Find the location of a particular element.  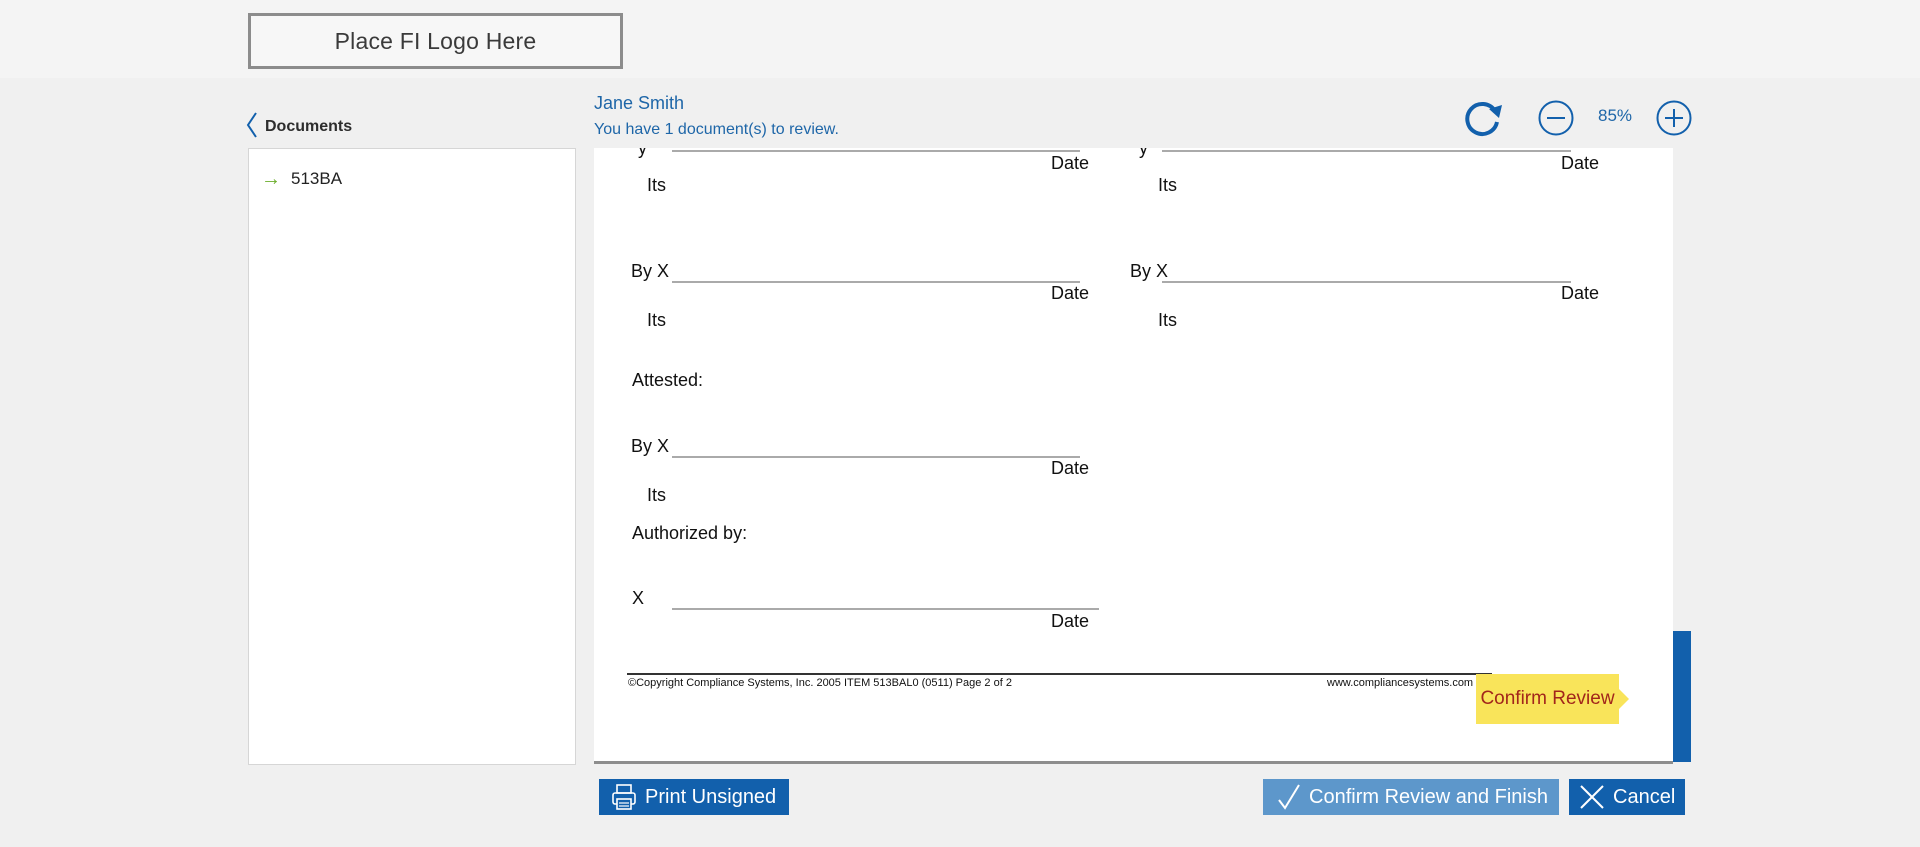

cancel-button: Cancel is located at coordinates (1627, 797).